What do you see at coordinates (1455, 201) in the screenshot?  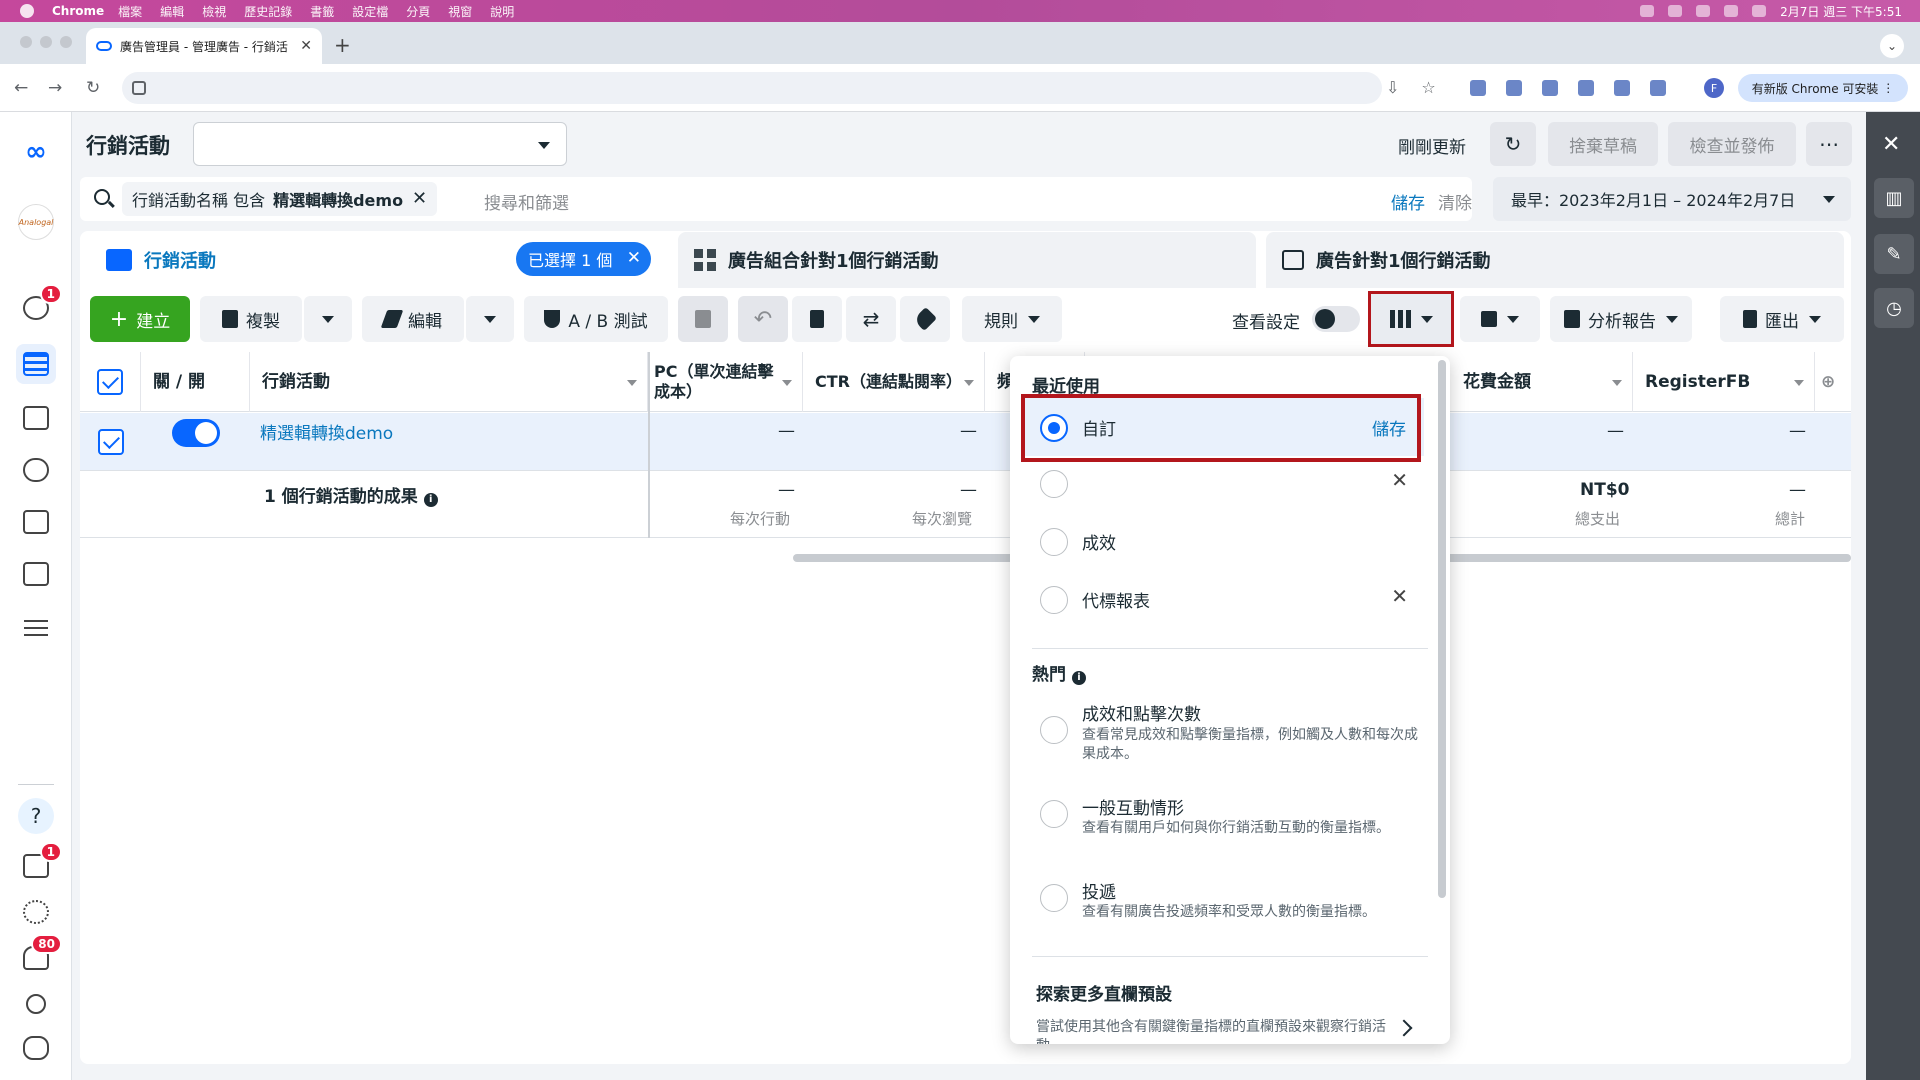 I see `clear-filter-link: 清除` at bounding box center [1455, 201].